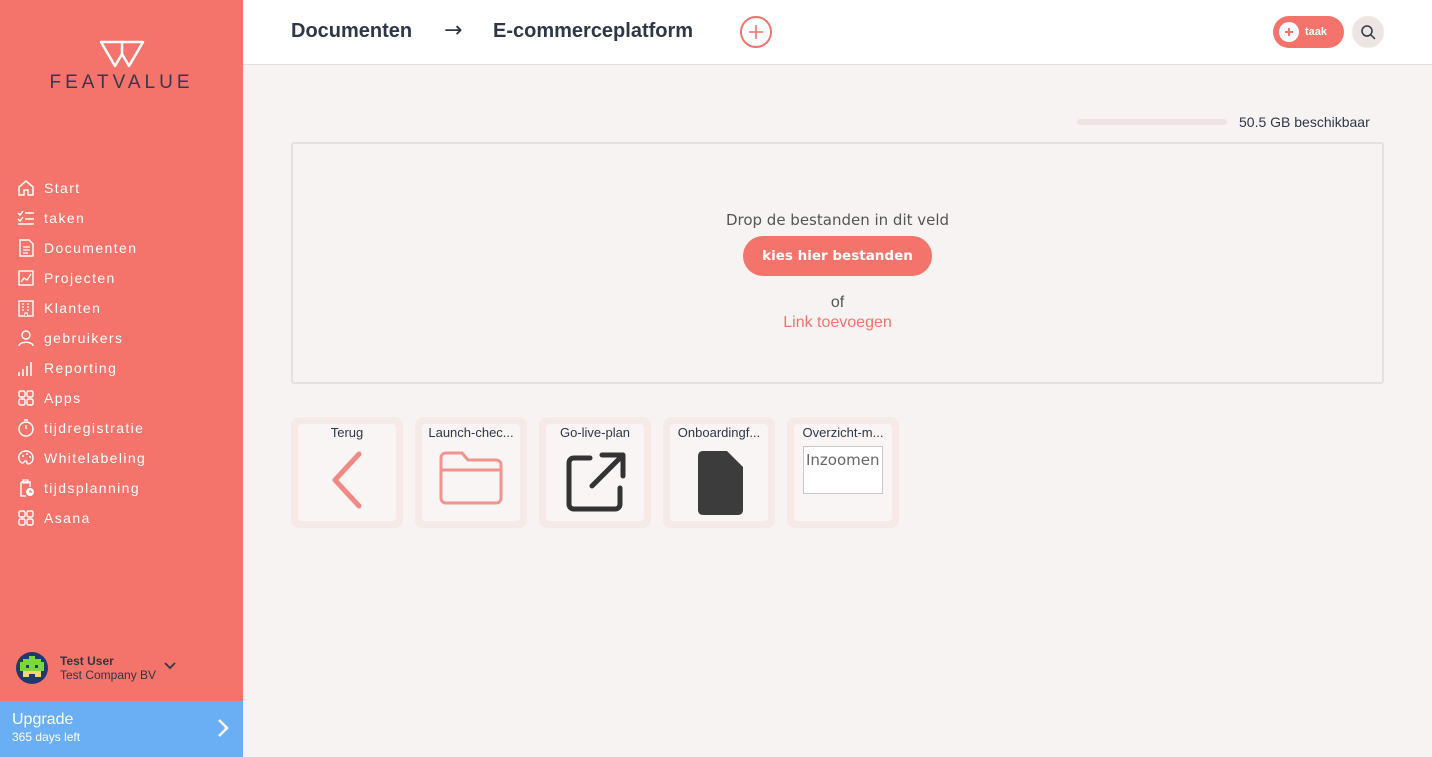 The height and width of the screenshot is (757, 1432). I want to click on chevron-right-icon, so click(223, 730).